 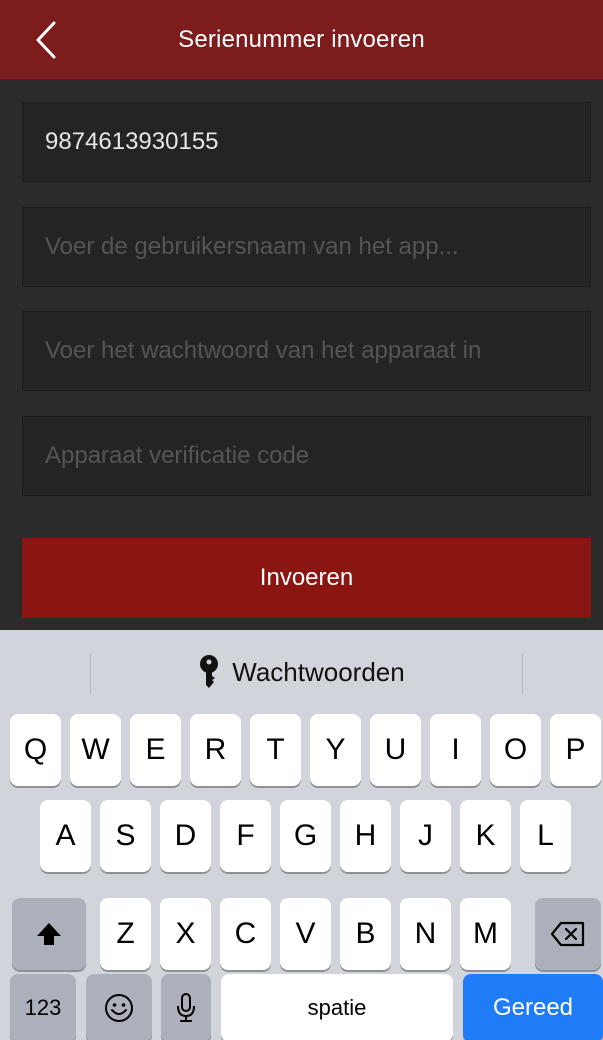 What do you see at coordinates (365, 836) in the screenshot?
I see `key-h: H` at bounding box center [365, 836].